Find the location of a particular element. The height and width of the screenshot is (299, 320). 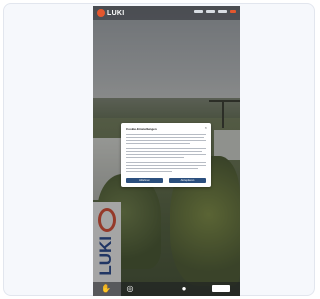

top-bar: LUKI is located at coordinates (166, 13).